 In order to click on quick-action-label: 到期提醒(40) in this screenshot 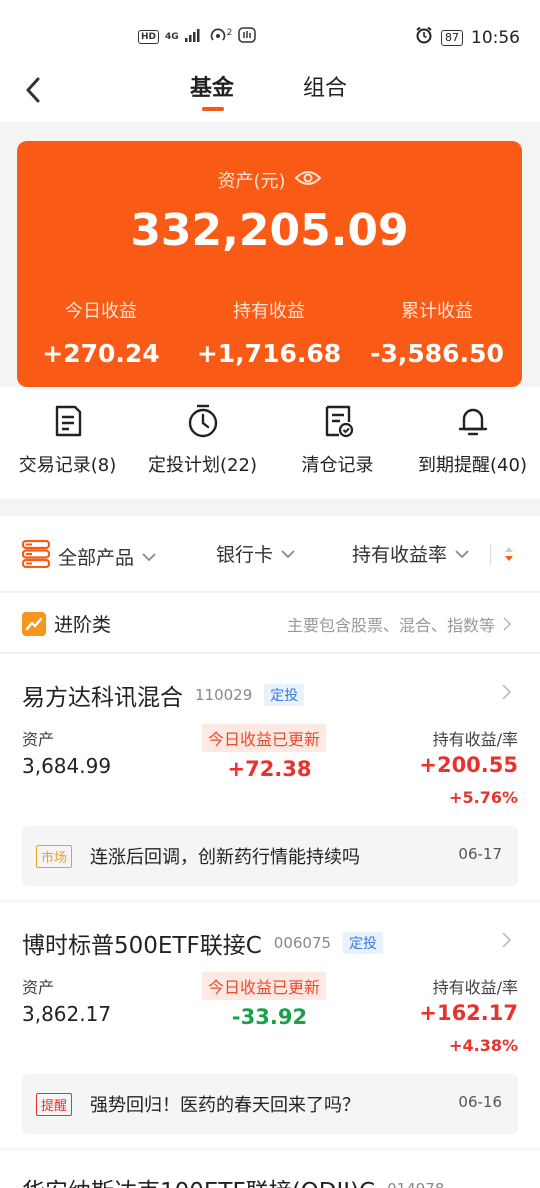, I will do `click(472, 465)`.